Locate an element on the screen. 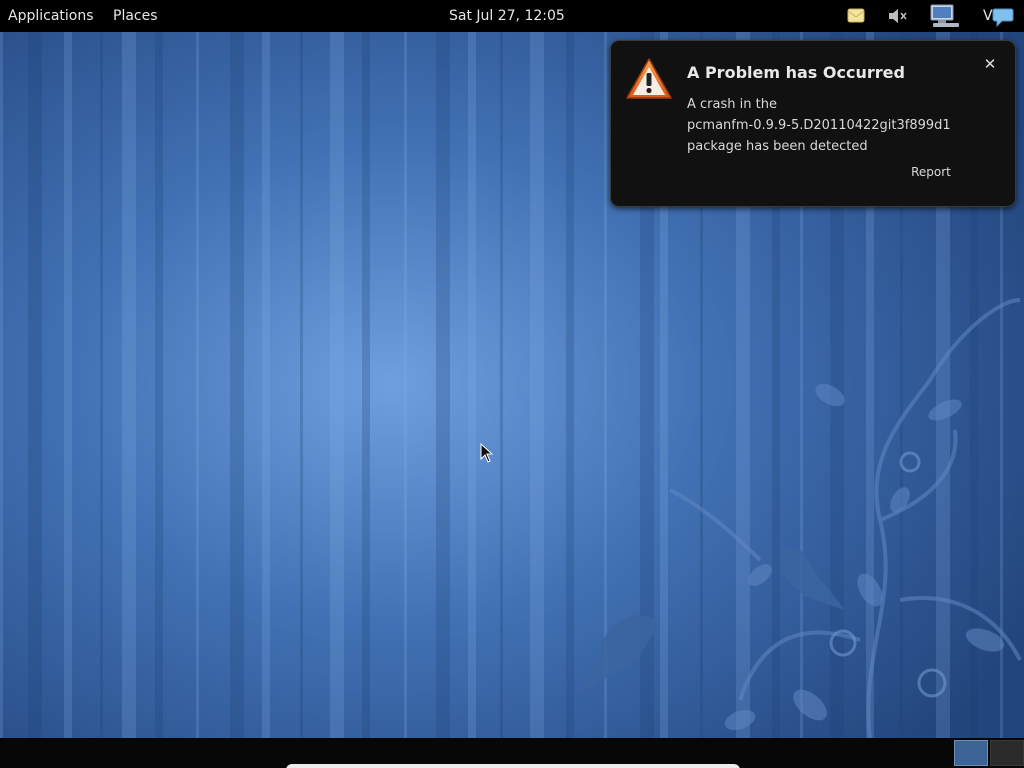 The image size is (1024, 768). chat-icon is located at coordinates (1003, 17).